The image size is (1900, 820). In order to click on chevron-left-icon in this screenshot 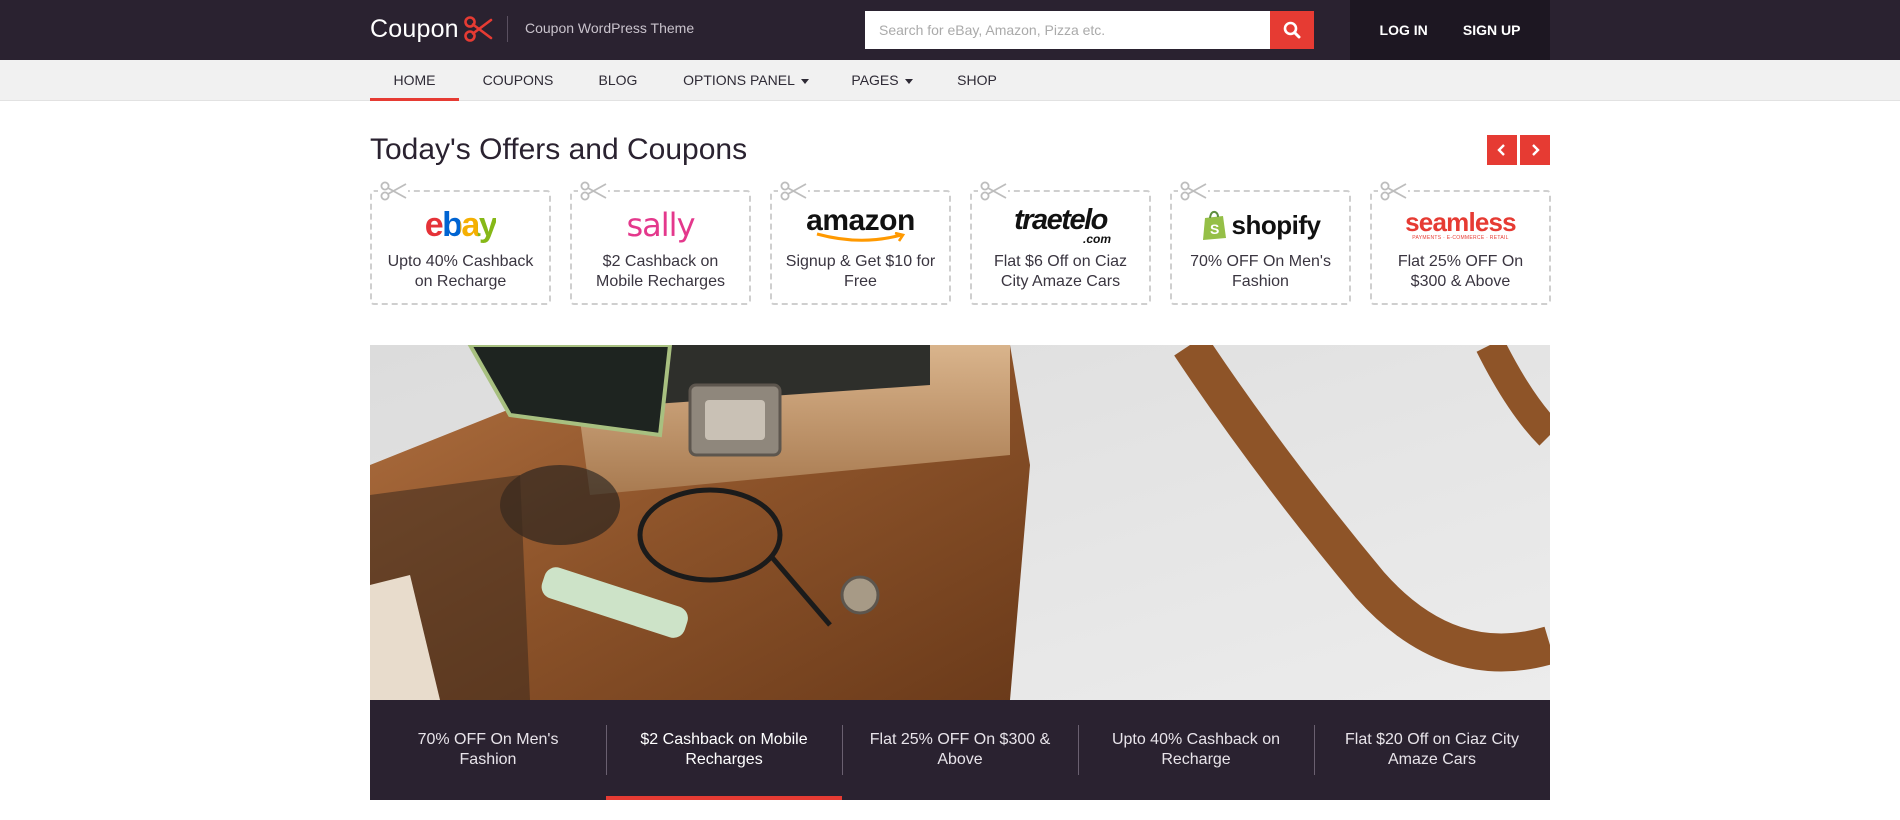, I will do `click(1501, 150)`.